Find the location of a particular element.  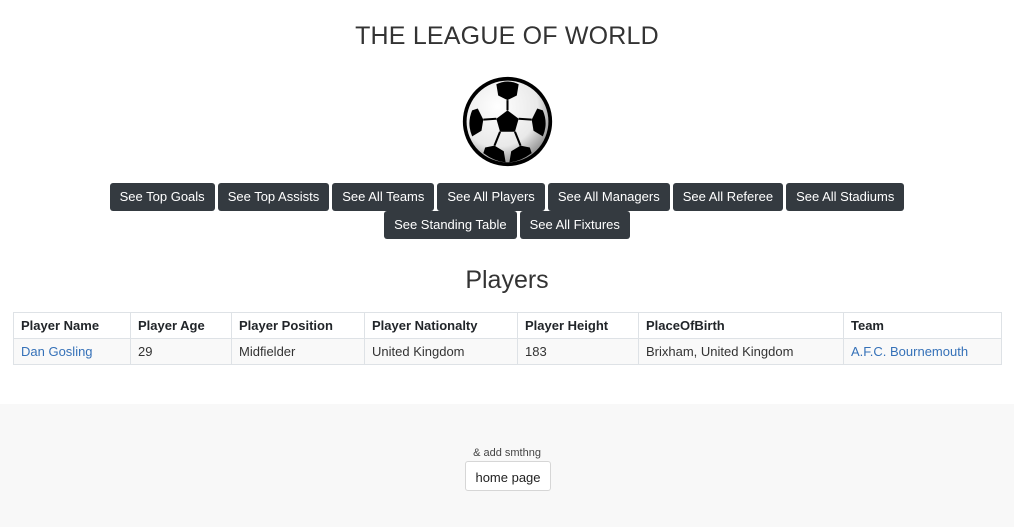

see-all-managers-button: See All Managers is located at coordinates (608, 197).